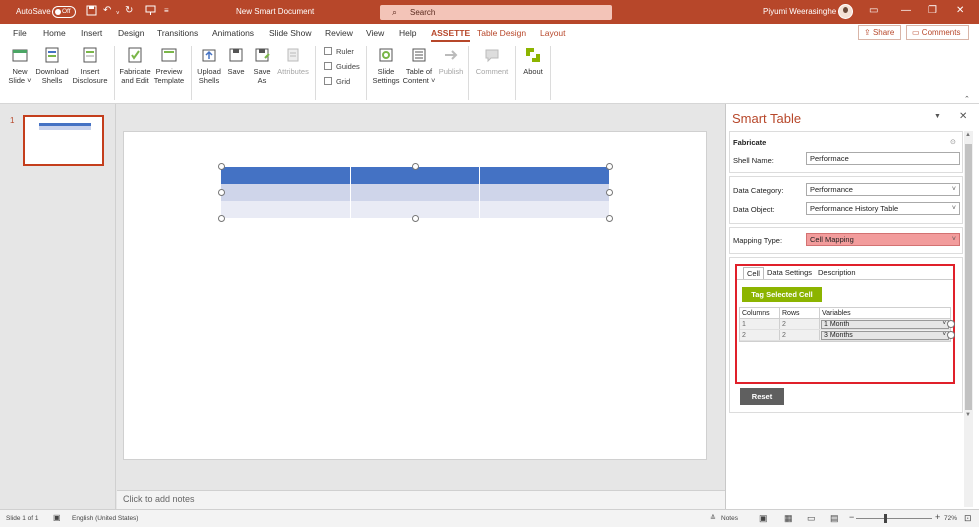 The width and height of the screenshot is (979, 527). What do you see at coordinates (729, 518) in the screenshot?
I see `notes-toggle: Notes` at bounding box center [729, 518].